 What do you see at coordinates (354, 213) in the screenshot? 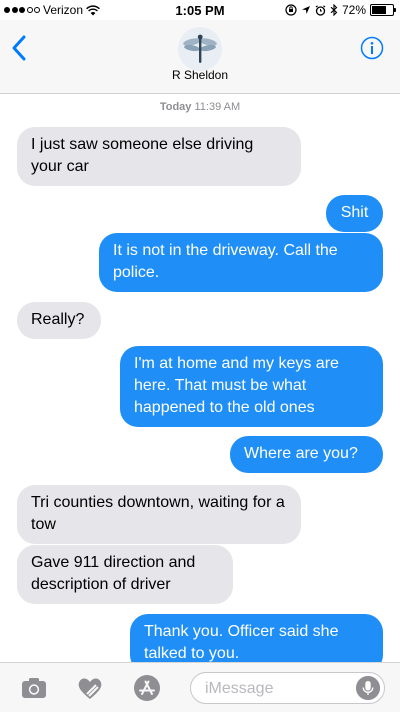
I see `message-bubble-outgoing: Shit` at bounding box center [354, 213].